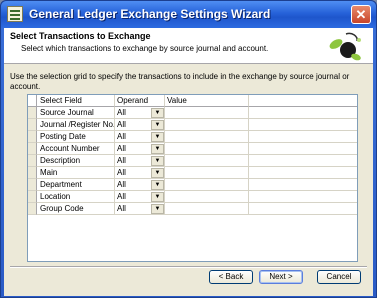 The height and width of the screenshot is (298, 377). Describe the element at coordinates (76, 209) in the screenshot. I see `select-field-cell: Group Code` at that location.